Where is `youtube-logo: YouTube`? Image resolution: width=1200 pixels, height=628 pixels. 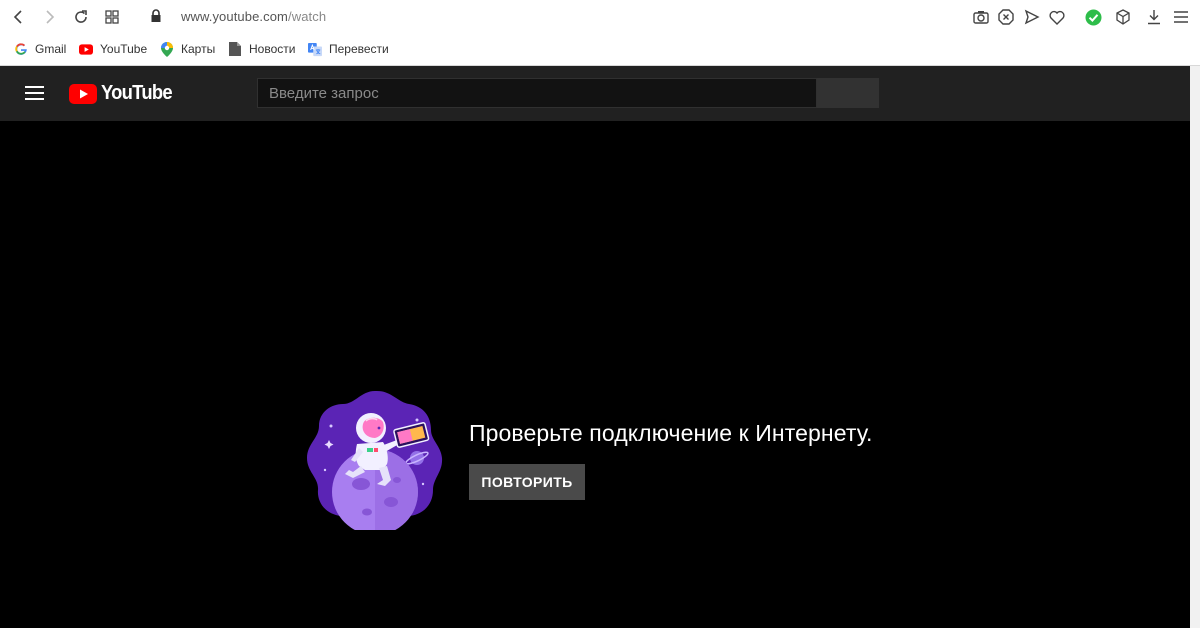 youtube-logo: YouTube is located at coordinates (123, 93).